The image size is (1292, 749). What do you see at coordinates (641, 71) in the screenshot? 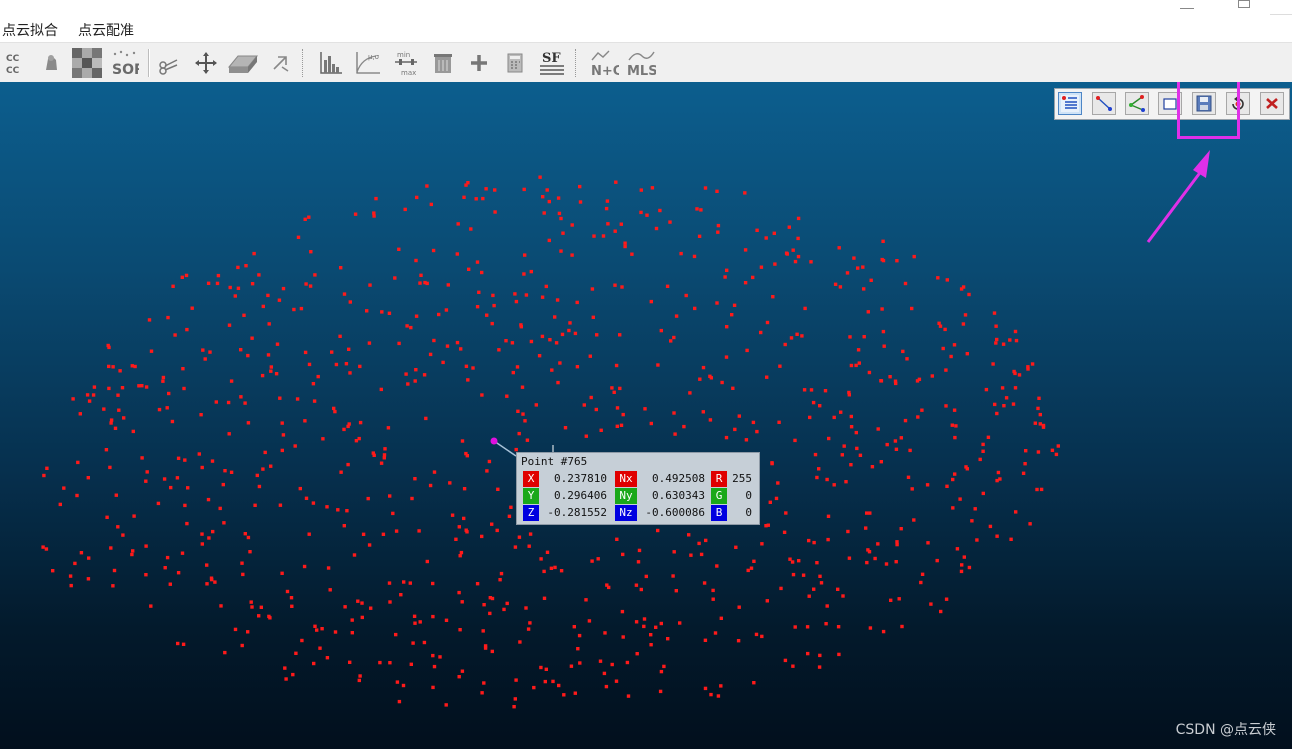
I see `svg-text: MLS` at bounding box center [641, 71].